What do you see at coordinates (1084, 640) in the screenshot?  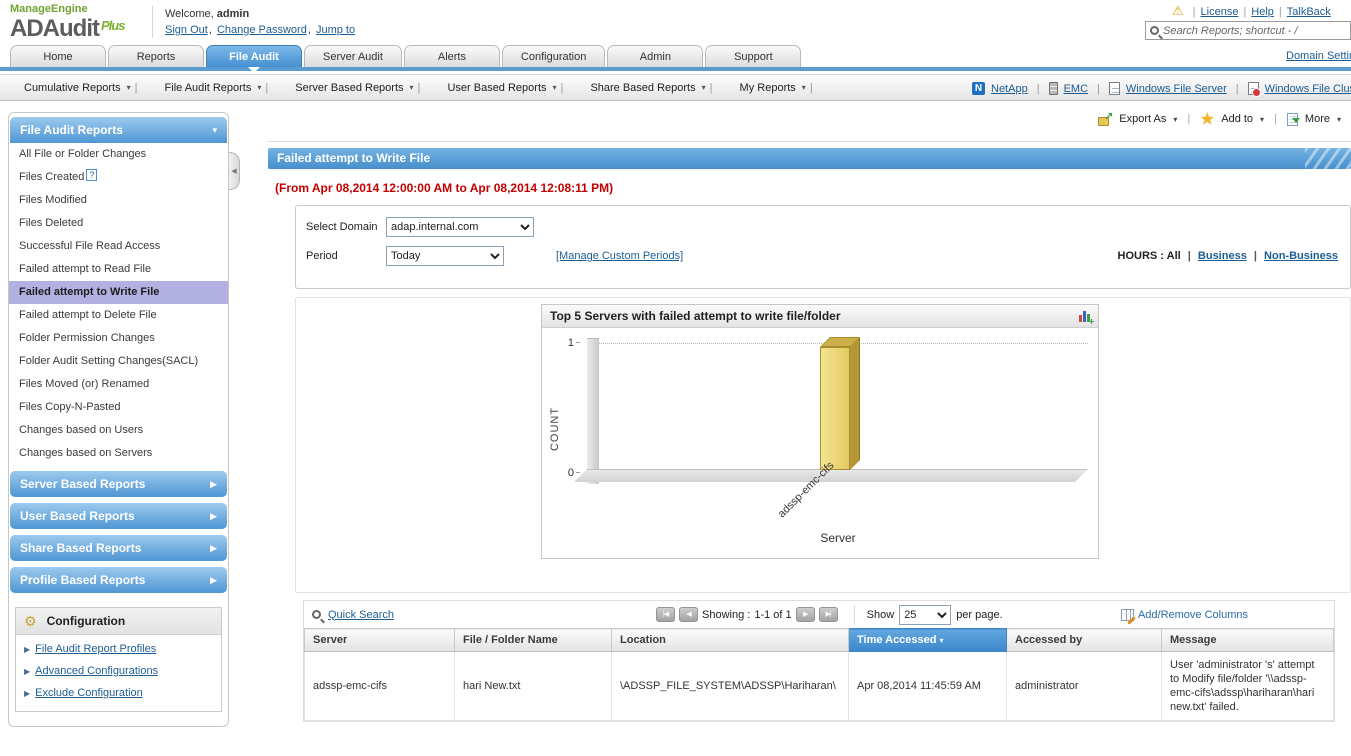 I see `table-header-cell: Accessed by▾` at bounding box center [1084, 640].